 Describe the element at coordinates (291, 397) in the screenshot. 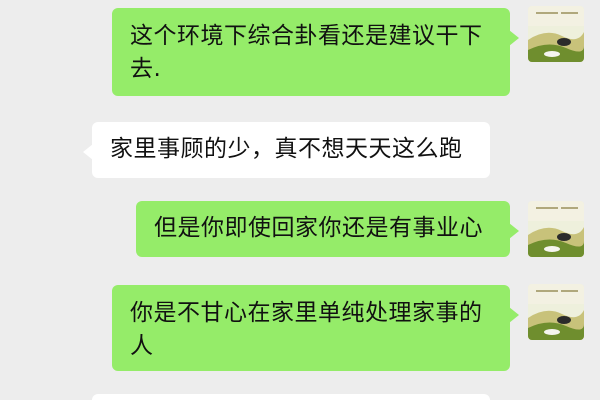

I see `message-bubble-received` at that location.